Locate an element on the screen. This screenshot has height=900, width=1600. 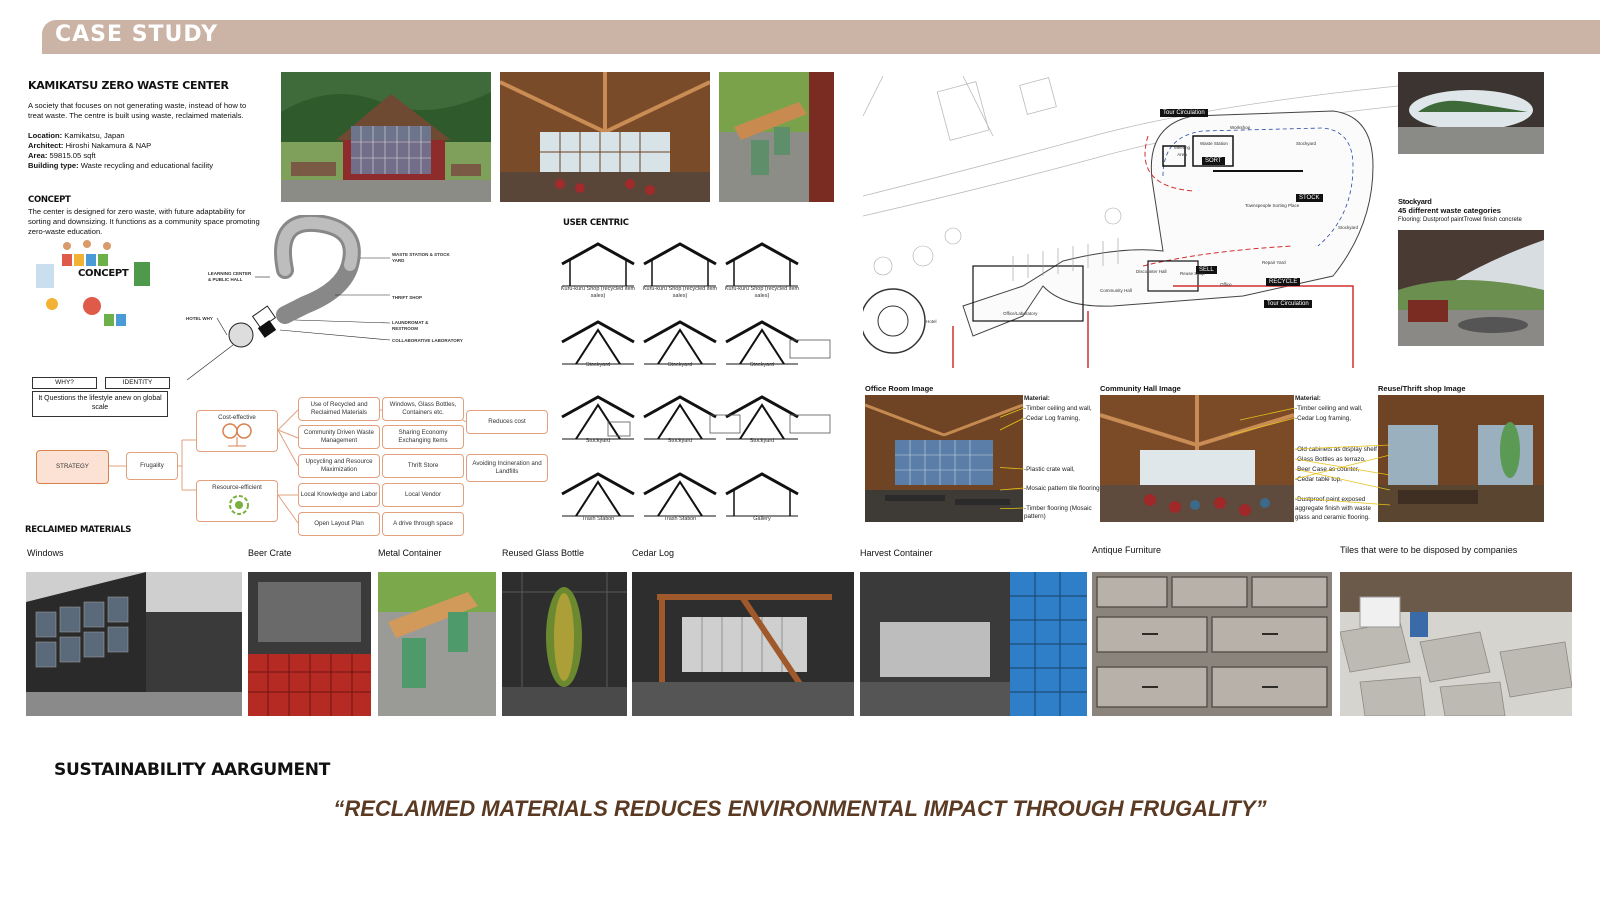
user-centric-grid is located at coordinates (705, 390).